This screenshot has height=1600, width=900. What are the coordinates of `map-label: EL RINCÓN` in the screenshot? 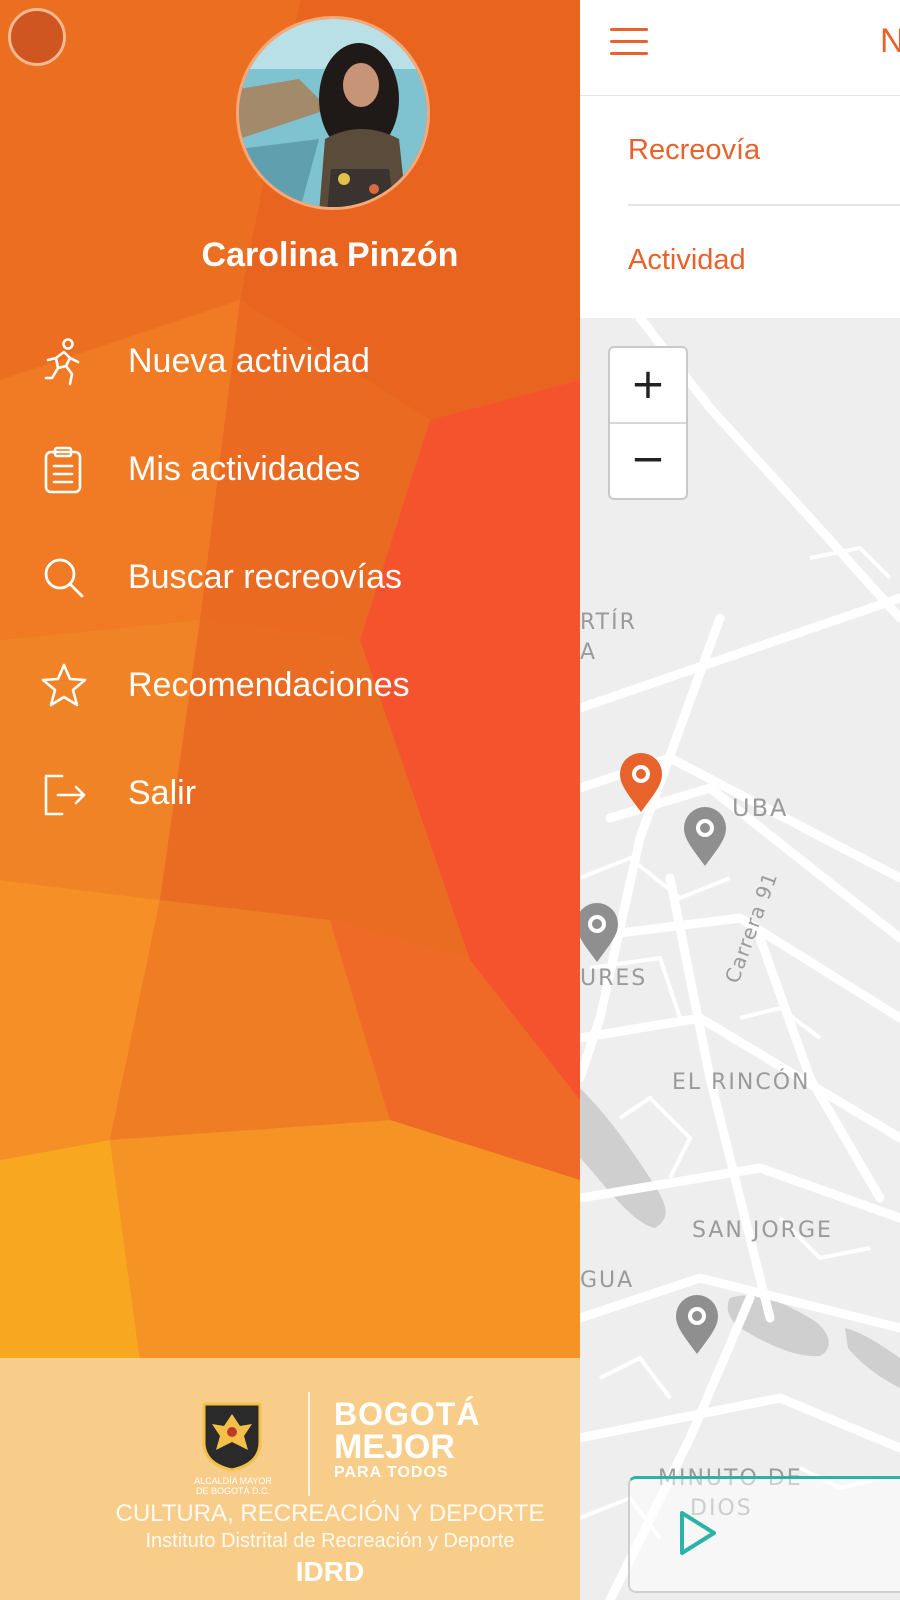 It's located at (741, 1082).